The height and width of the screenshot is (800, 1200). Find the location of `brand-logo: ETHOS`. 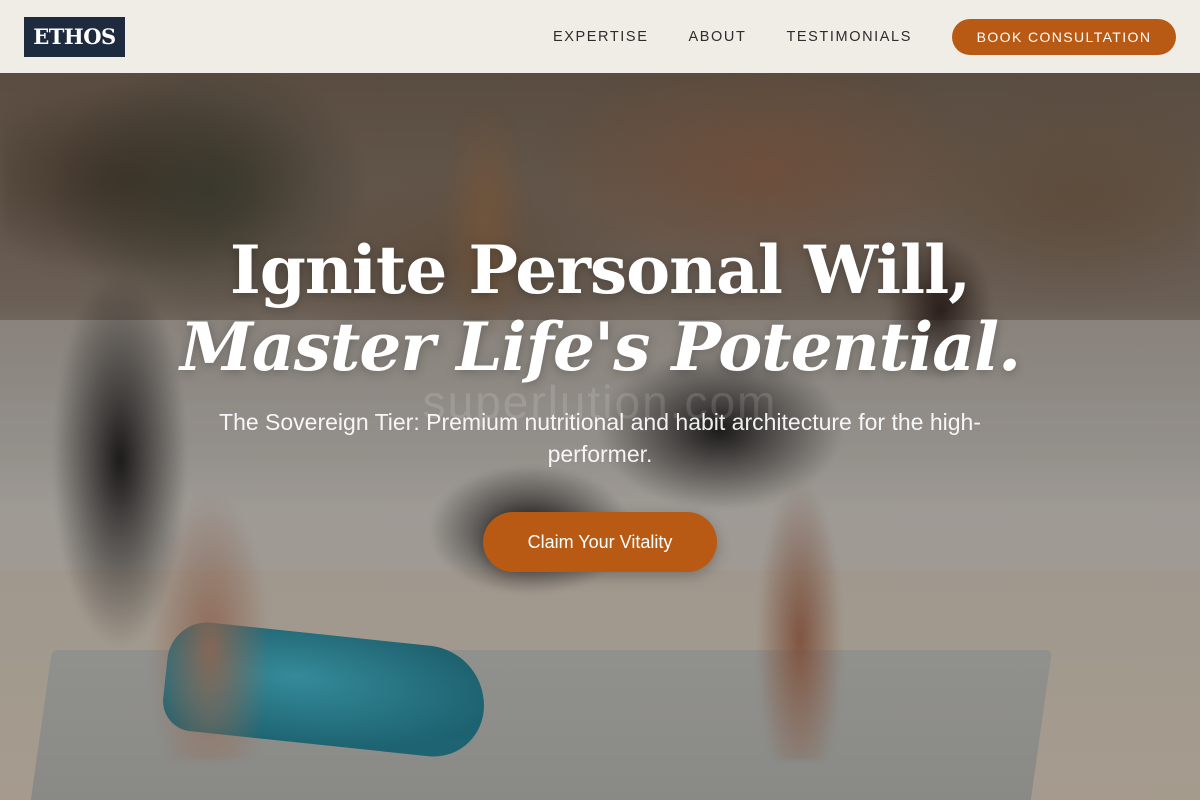

brand-logo: ETHOS is located at coordinates (74, 36).